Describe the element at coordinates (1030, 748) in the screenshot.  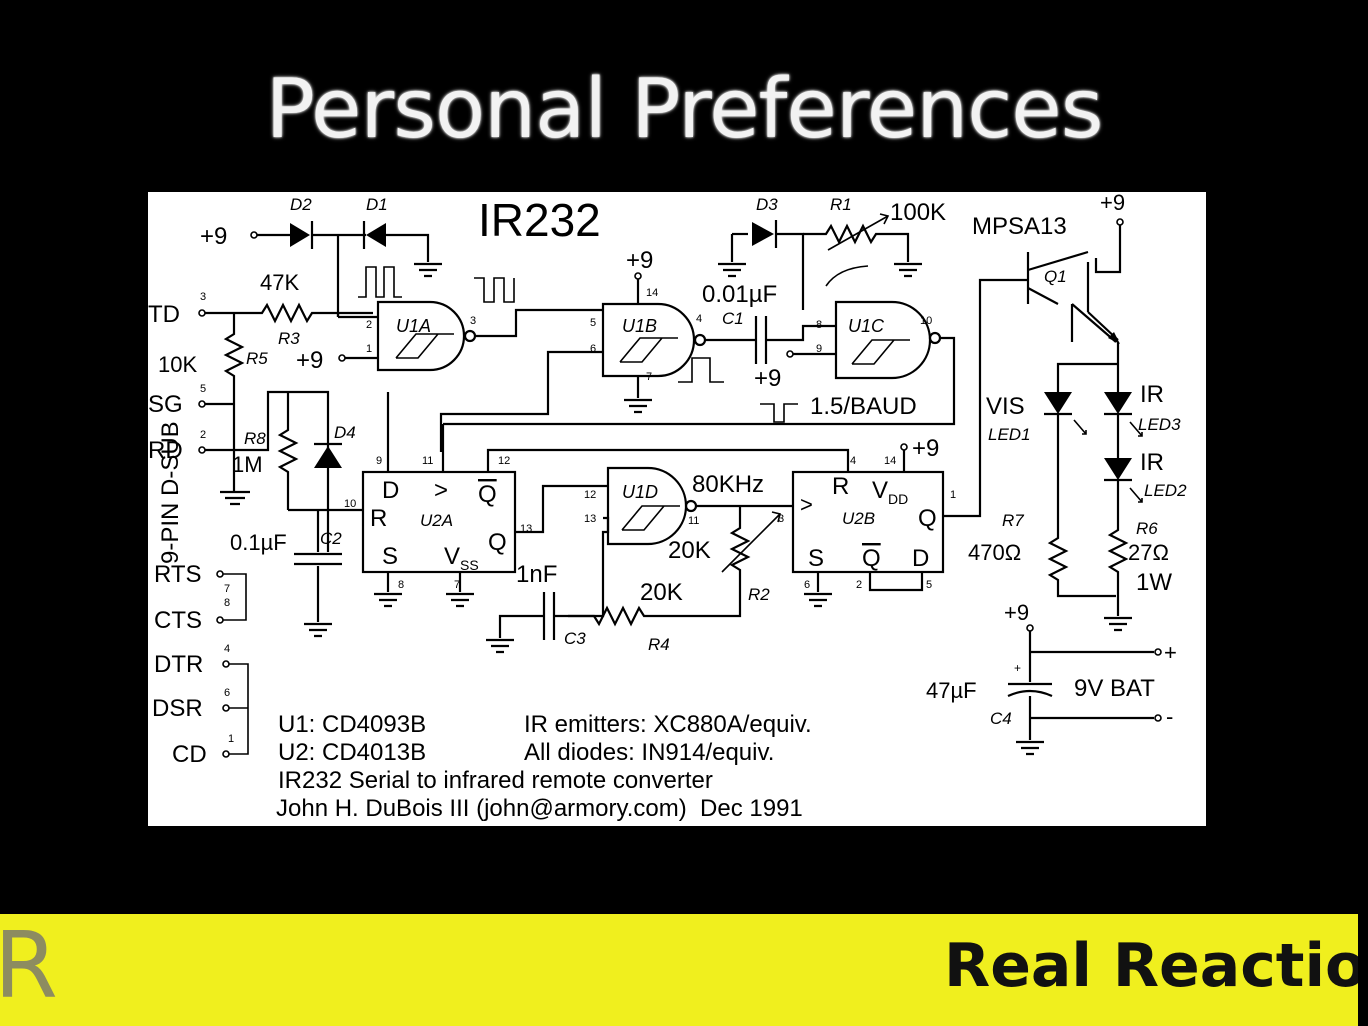
I see `ground-bat` at that location.